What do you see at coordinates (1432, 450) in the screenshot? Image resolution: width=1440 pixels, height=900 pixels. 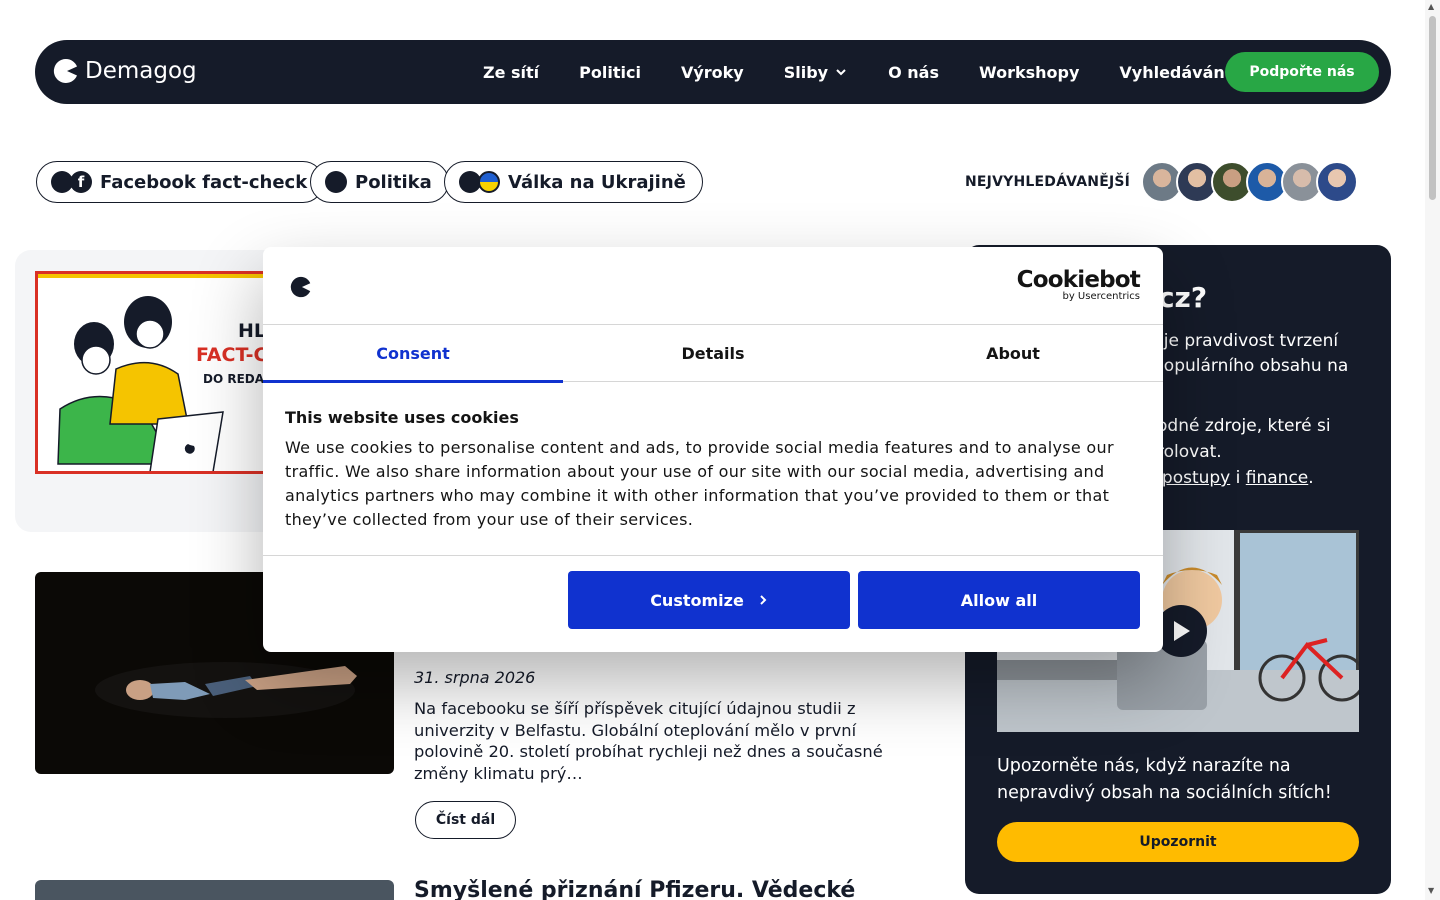 I see `page-scrollbar: ▲ ▼` at bounding box center [1432, 450].